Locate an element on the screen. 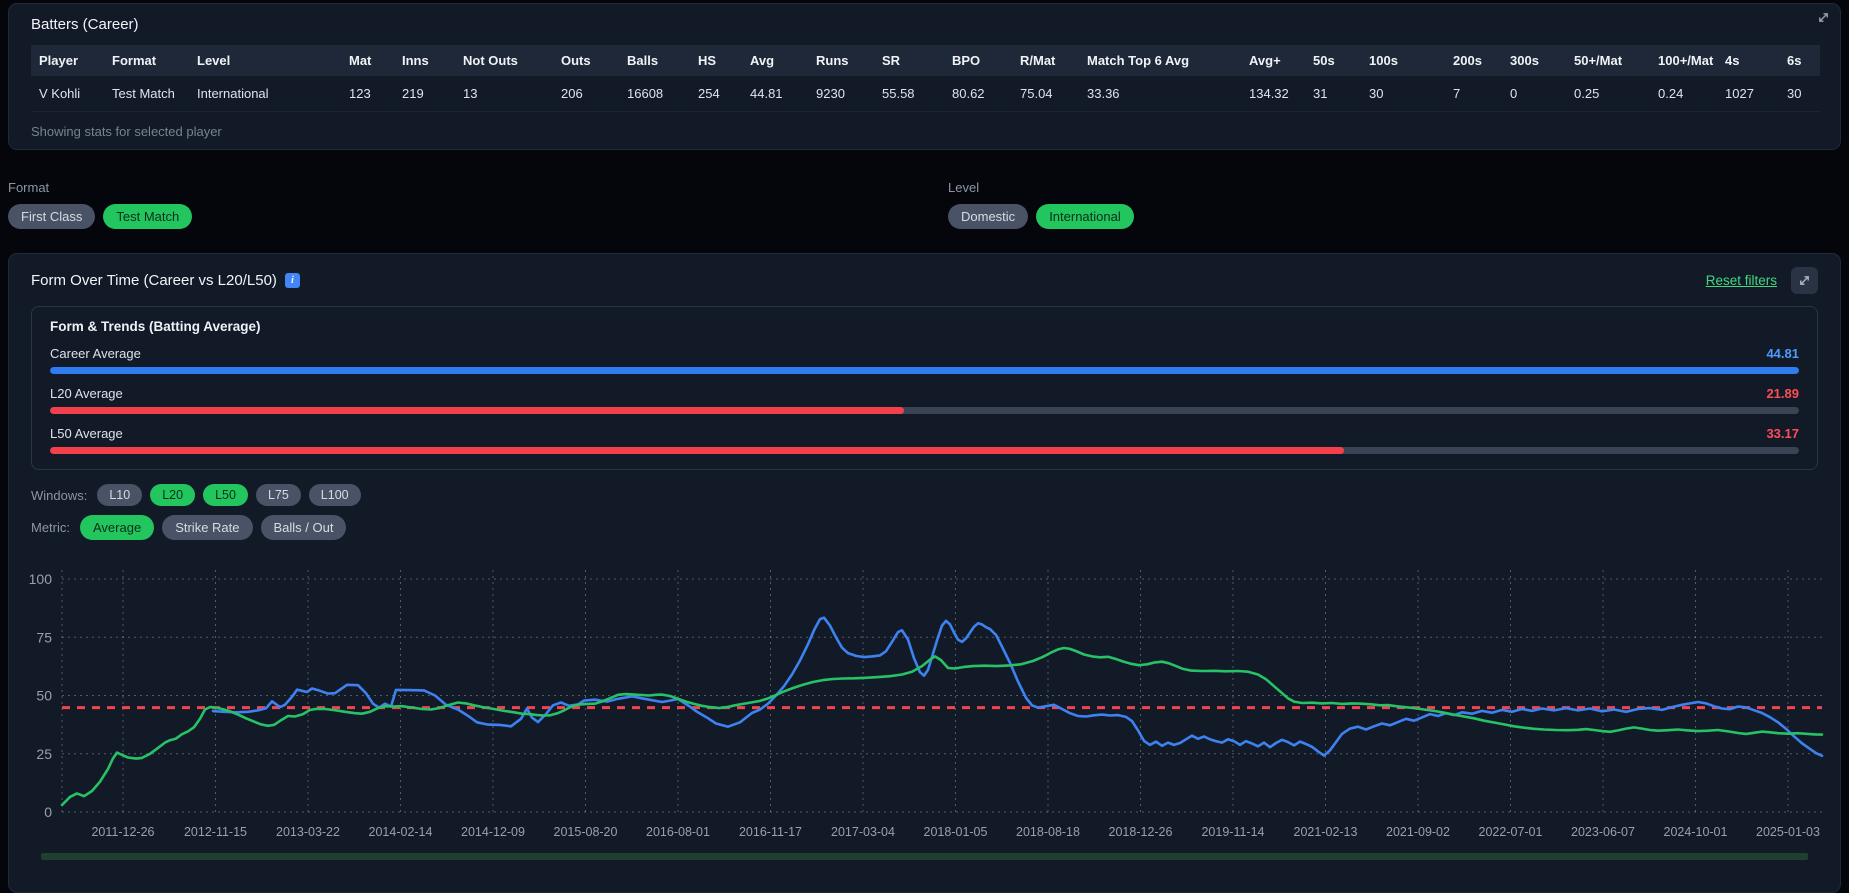  table-cell: Test Match is located at coordinates (146, 94).